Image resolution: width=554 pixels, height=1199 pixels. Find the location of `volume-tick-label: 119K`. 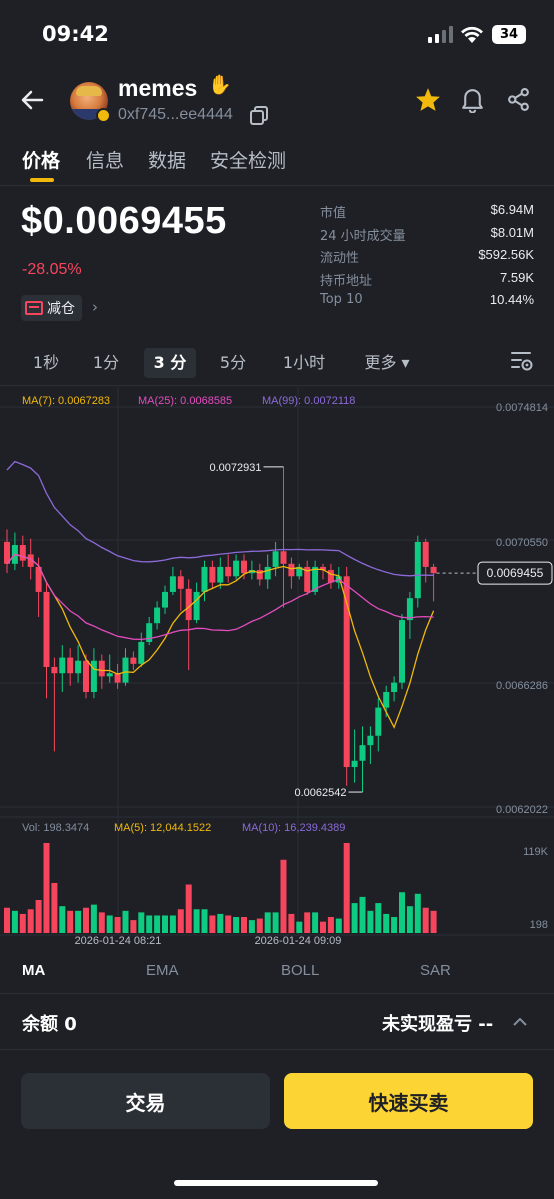

volume-tick-label: 119K is located at coordinates (536, 852).